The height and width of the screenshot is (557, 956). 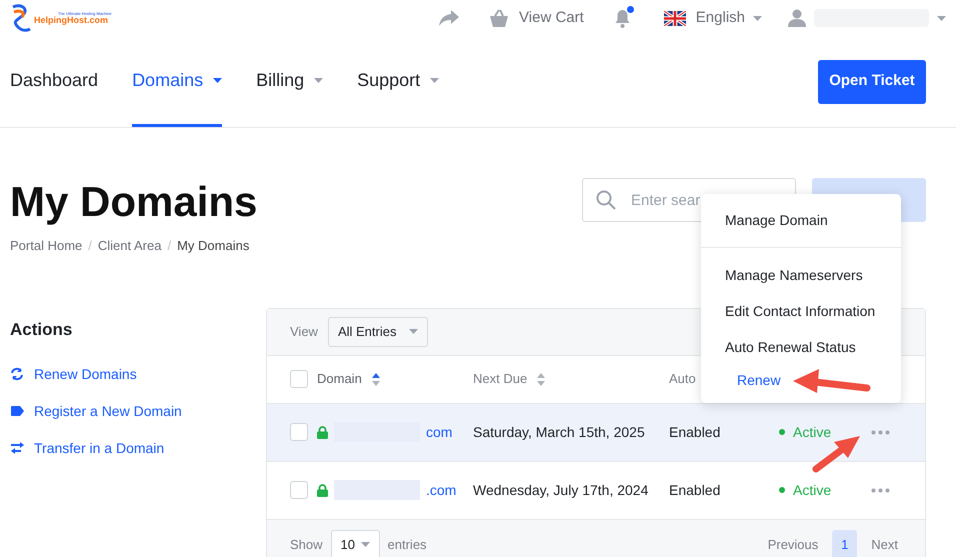 I want to click on due-date-cell-text: Wednesday, July 17th, 2024, so click(x=561, y=490).